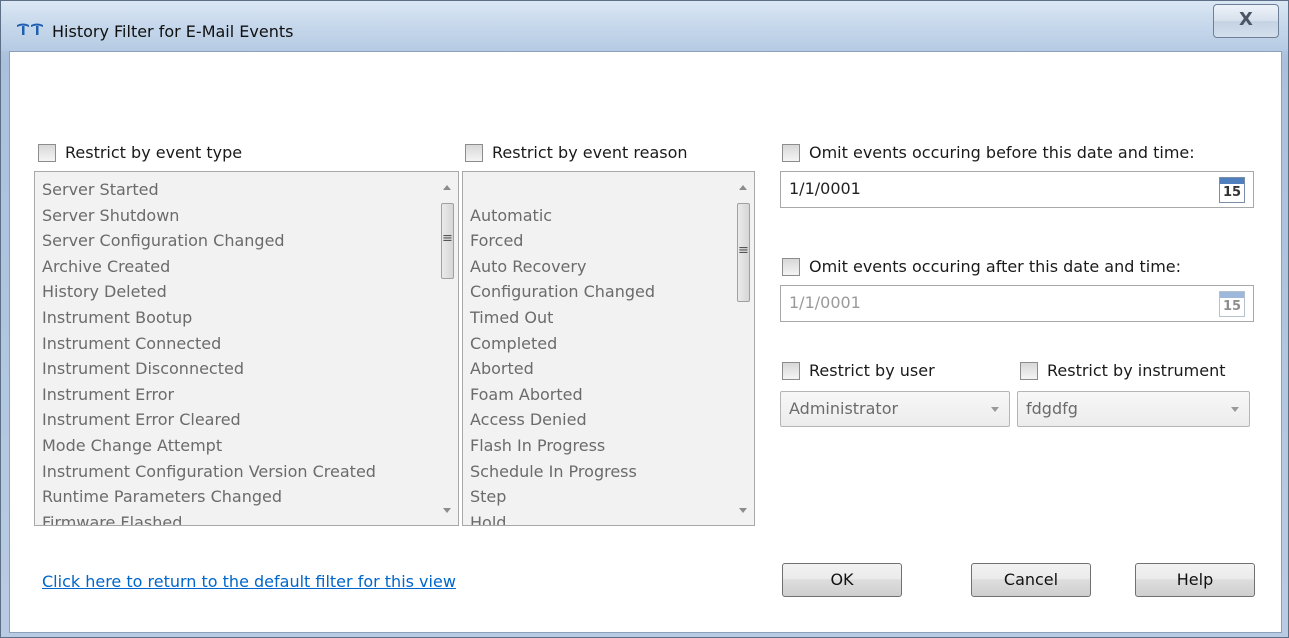 The image size is (1289, 638). What do you see at coordinates (562, 344) in the screenshot?
I see `list-item: Completed` at bounding box center [562, 344].